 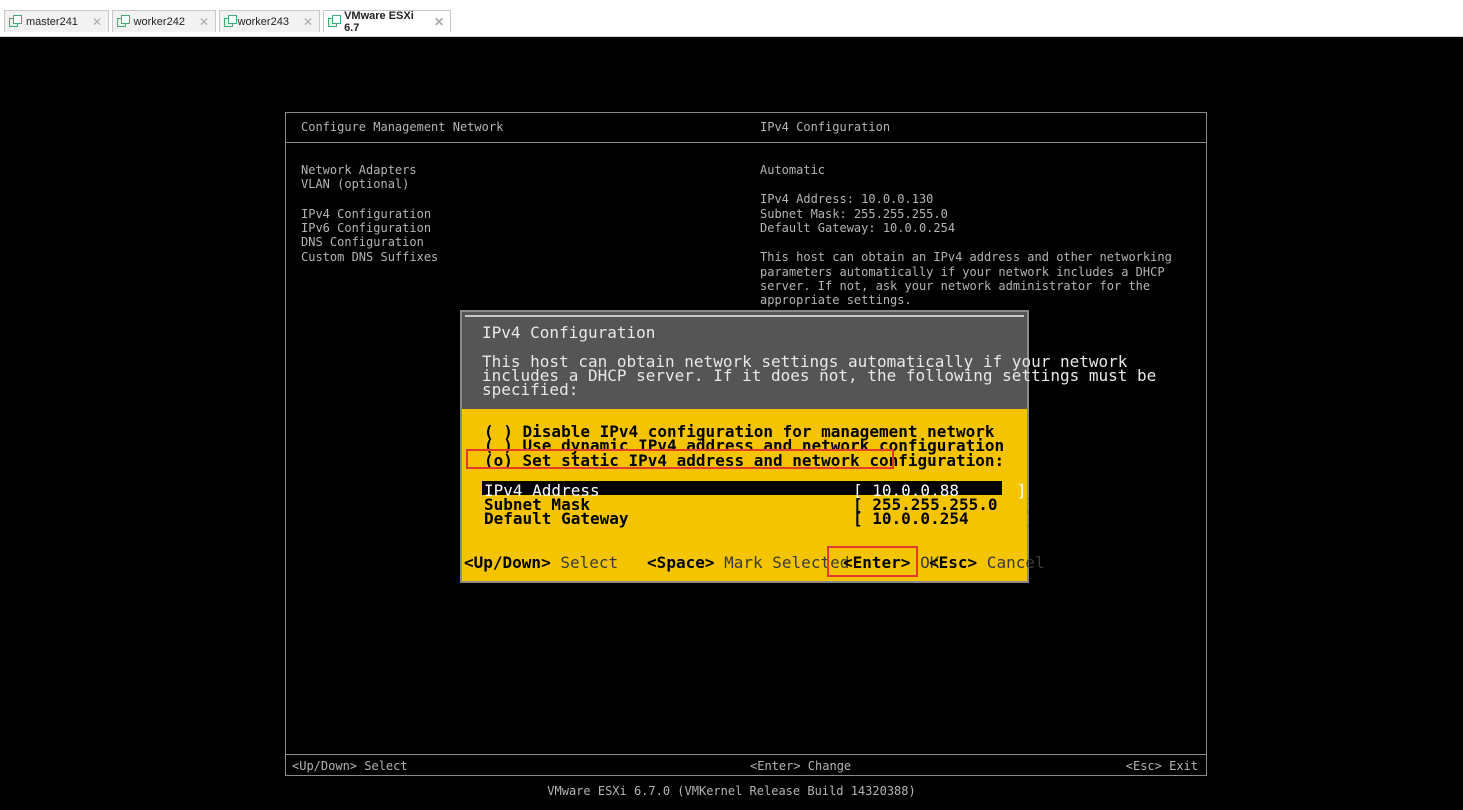 What do you see at coordinates (556, 518) in the screenshot?
I see `field-label: Default Gateway` at bounding box center [556, 518].